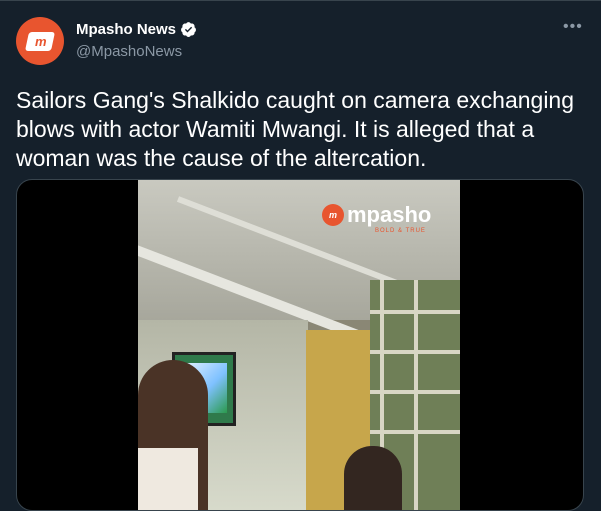 The width and height of the screenshot is (601, 511). I want to click on avatar: m, so click(40, 41).